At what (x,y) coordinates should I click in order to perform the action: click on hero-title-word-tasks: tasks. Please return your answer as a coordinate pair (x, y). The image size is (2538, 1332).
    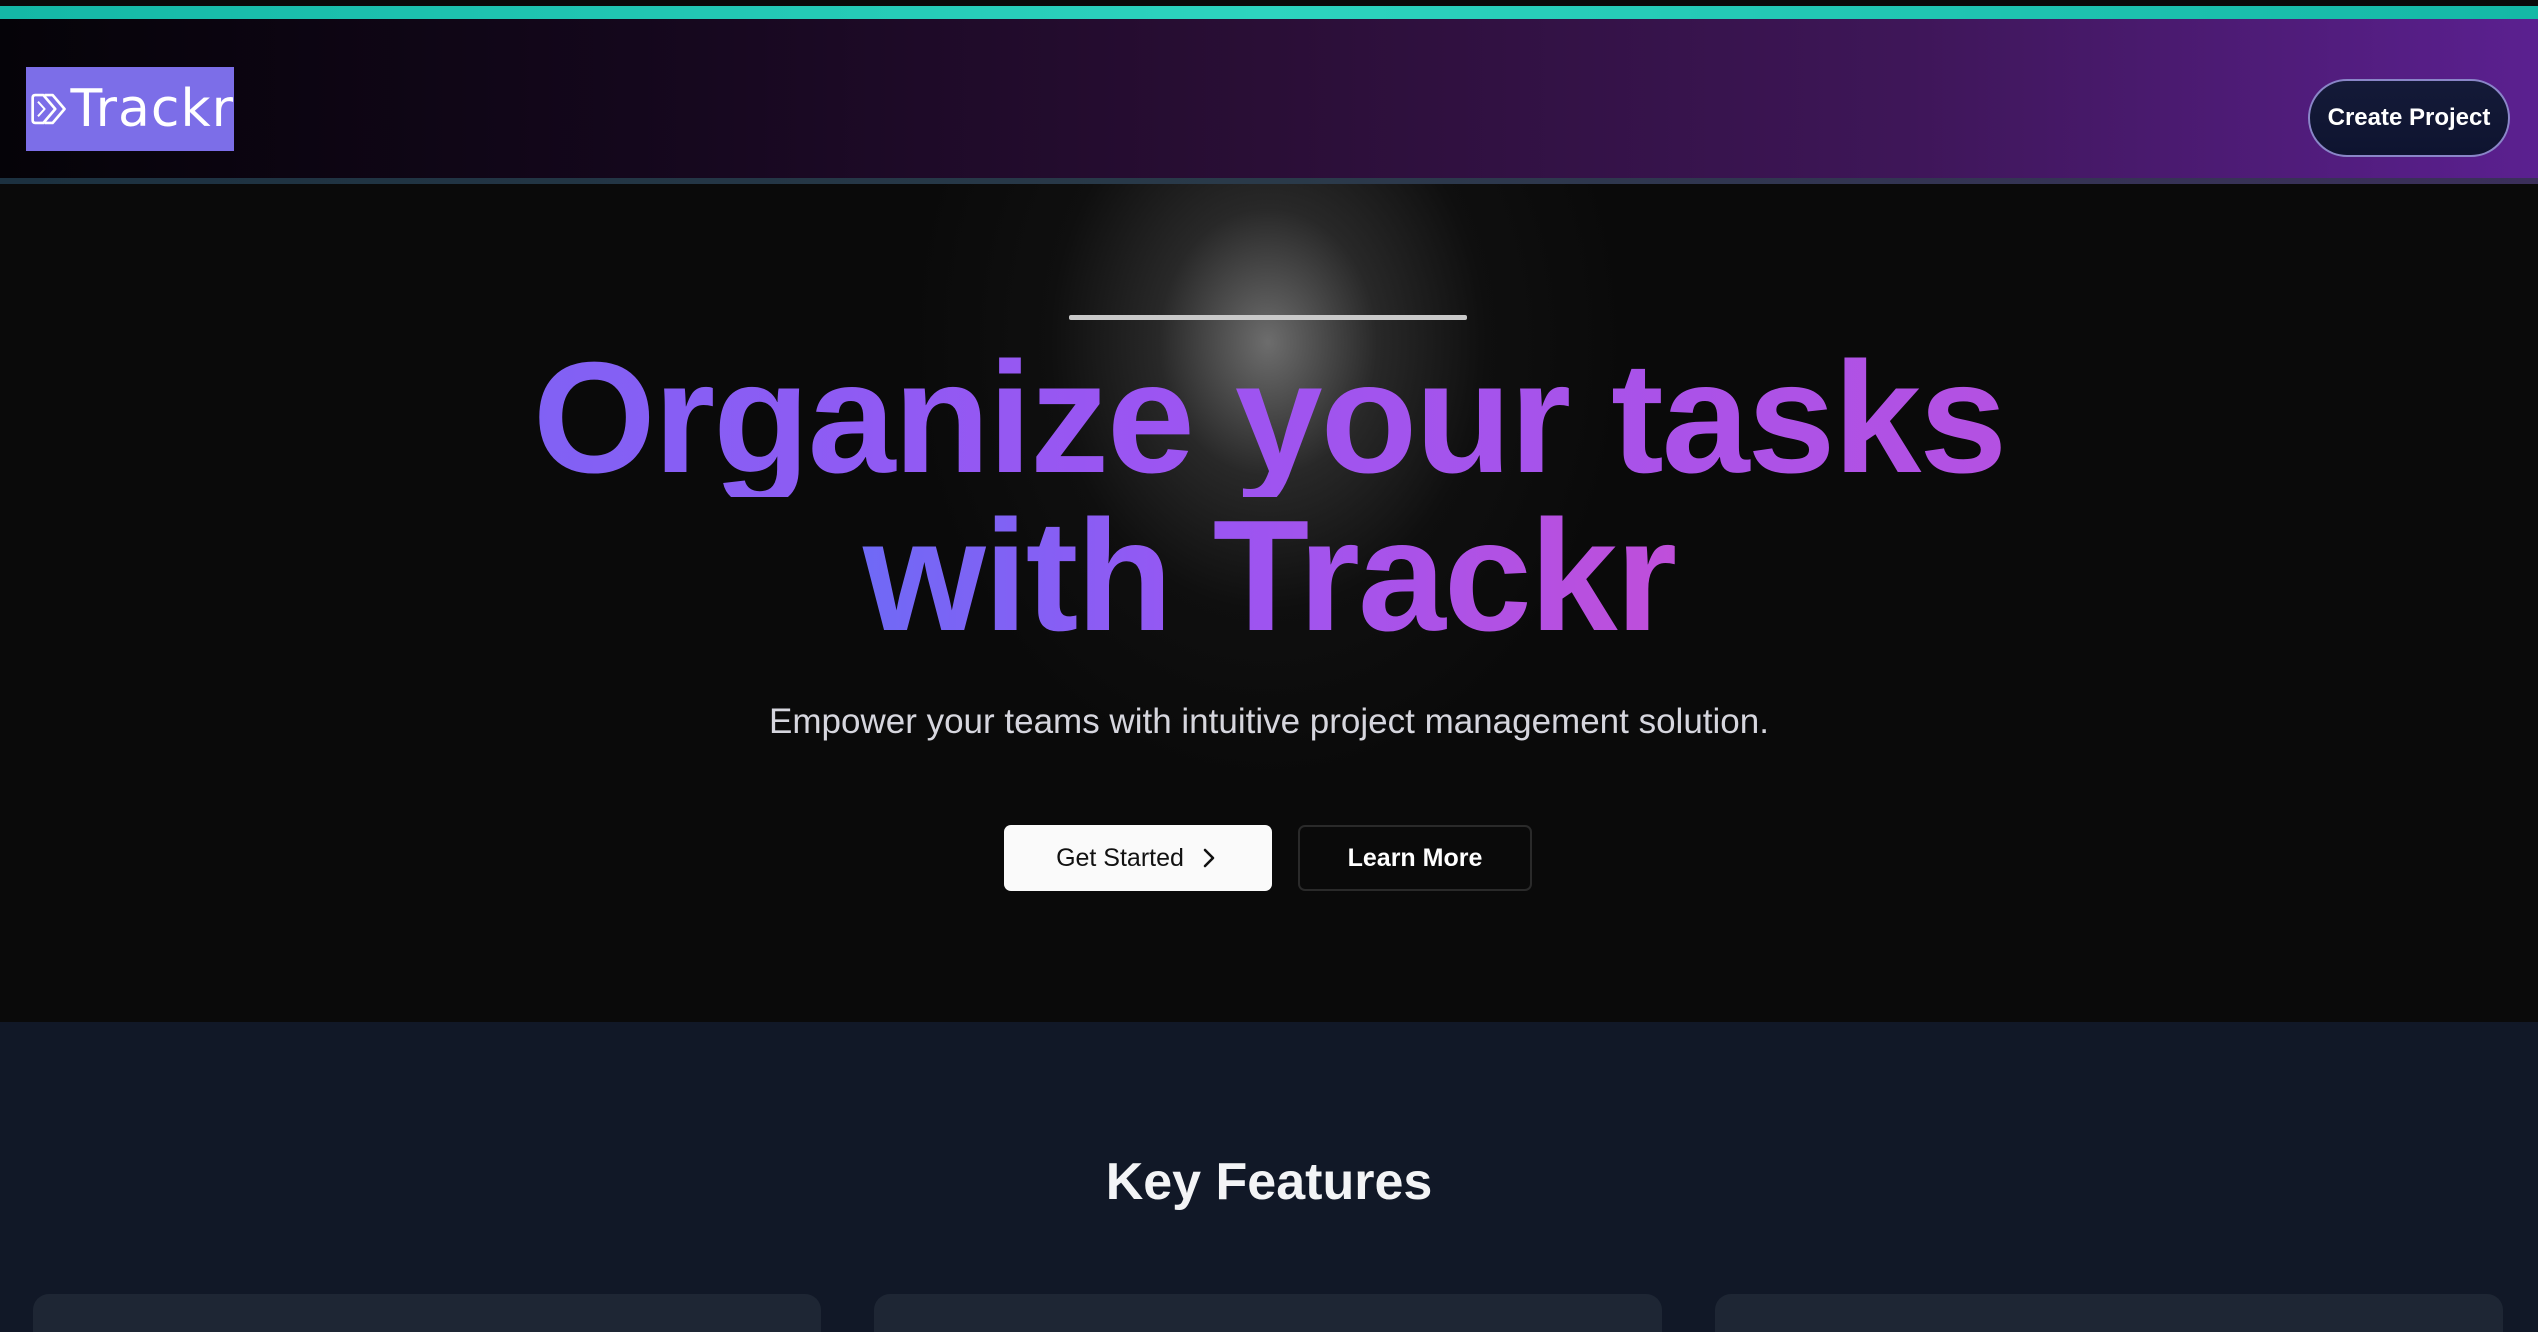
    Looking at the image, I should click on (1808, 418).